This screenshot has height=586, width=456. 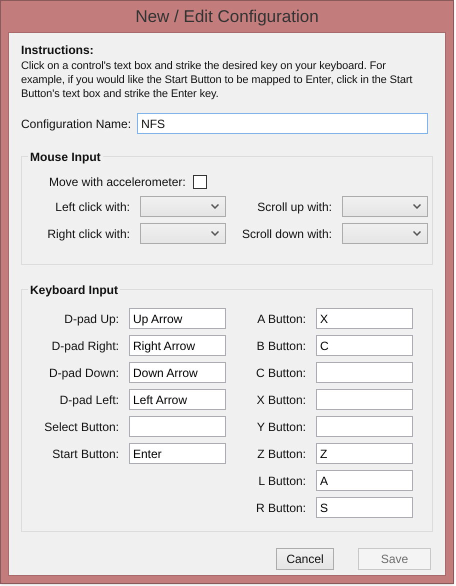 What do you see at coordinates (118, 182) in the screenshot?
I see `field-label: Move with accelerometer:` at bounding box center [118, 182].